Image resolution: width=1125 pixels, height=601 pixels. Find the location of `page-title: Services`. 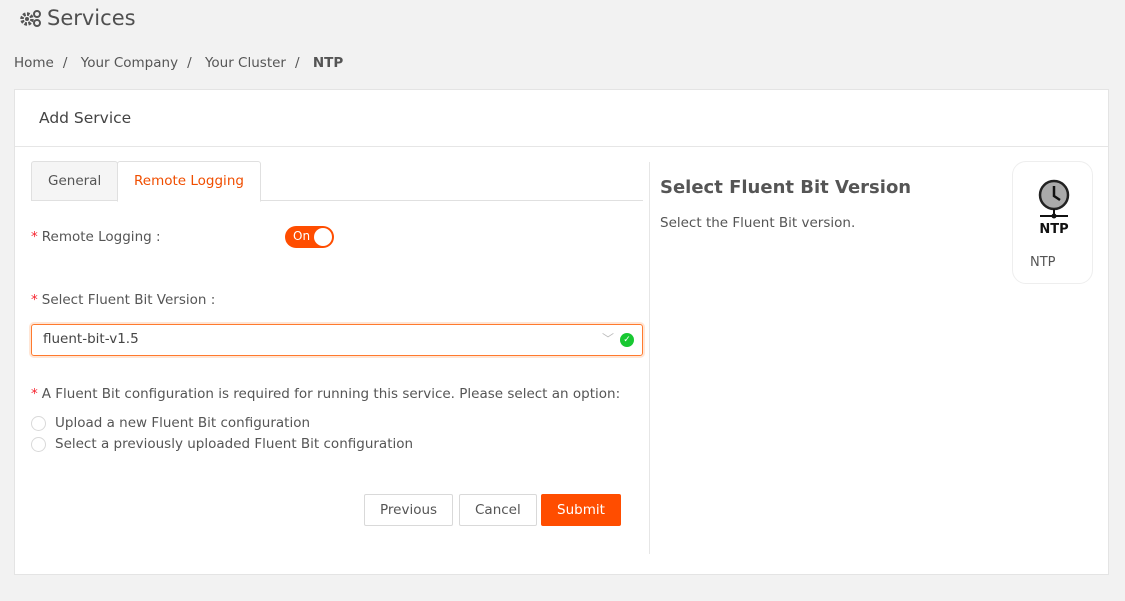

page-title: Services is located at coordinates (77, 18).